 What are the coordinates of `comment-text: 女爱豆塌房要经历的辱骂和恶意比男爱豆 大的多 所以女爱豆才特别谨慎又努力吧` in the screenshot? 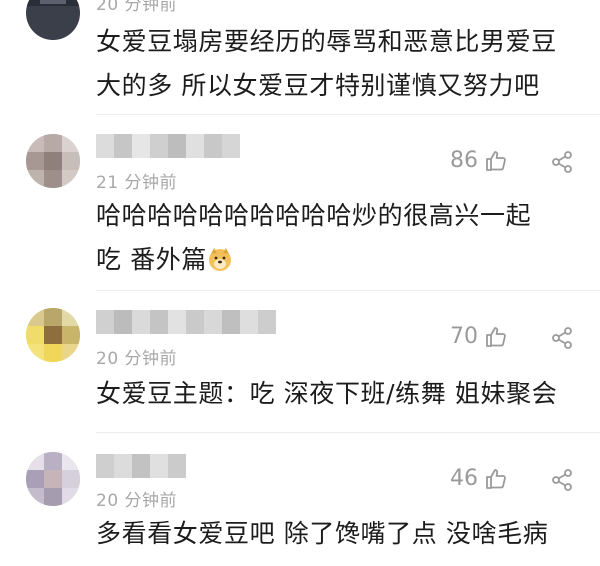 It's located at (338, 64).